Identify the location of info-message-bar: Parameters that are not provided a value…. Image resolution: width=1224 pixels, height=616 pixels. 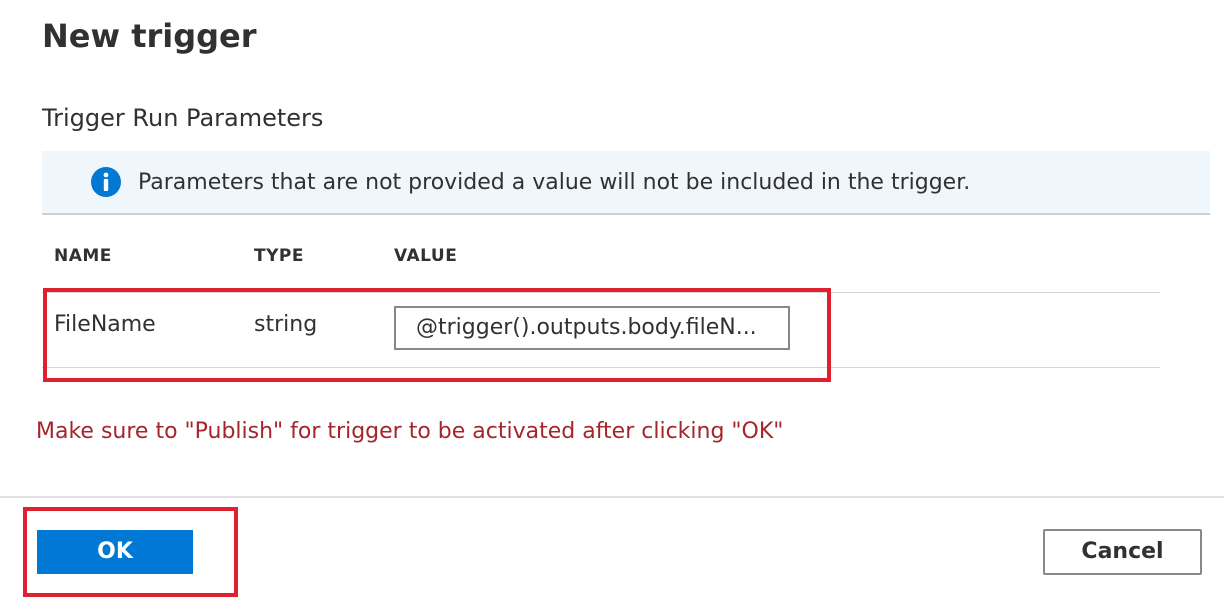
(626, 183).